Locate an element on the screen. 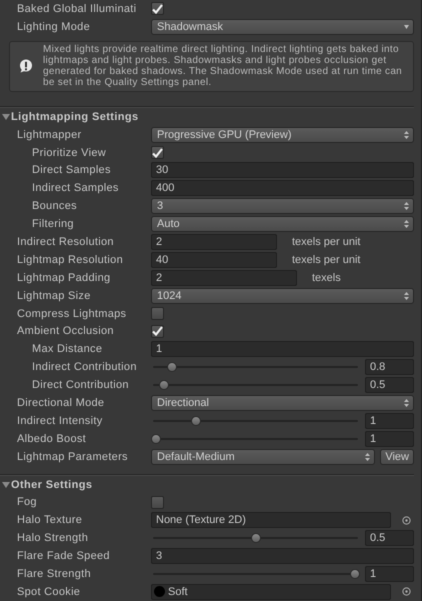 Image resolution: width=422 pixels, height=601 pixels. field-label: Direct Contribution is located at coordinates (80, 385).